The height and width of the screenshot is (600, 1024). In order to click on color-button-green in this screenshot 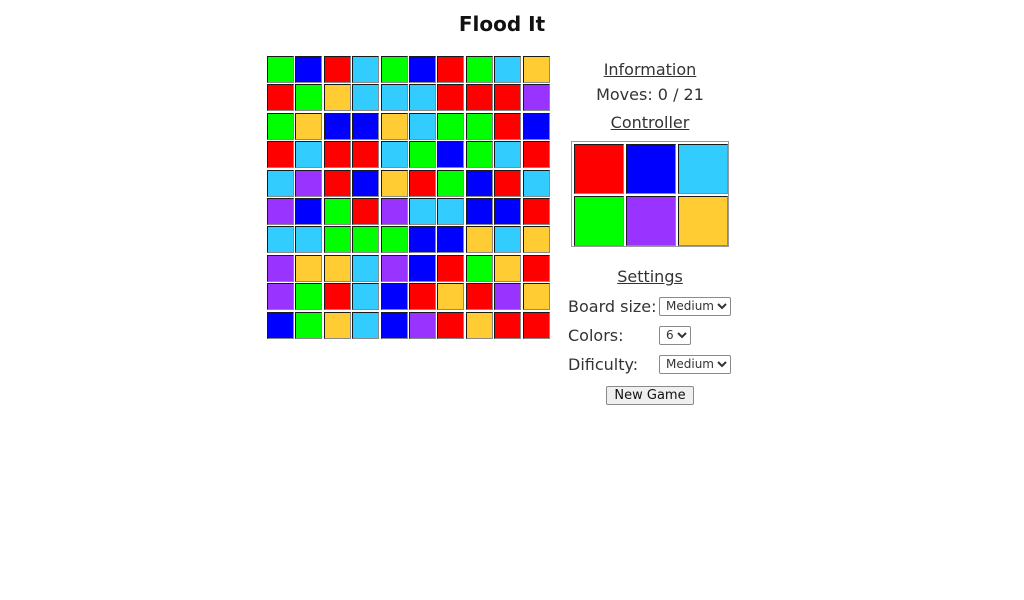, I will do `click(599, 221)`.